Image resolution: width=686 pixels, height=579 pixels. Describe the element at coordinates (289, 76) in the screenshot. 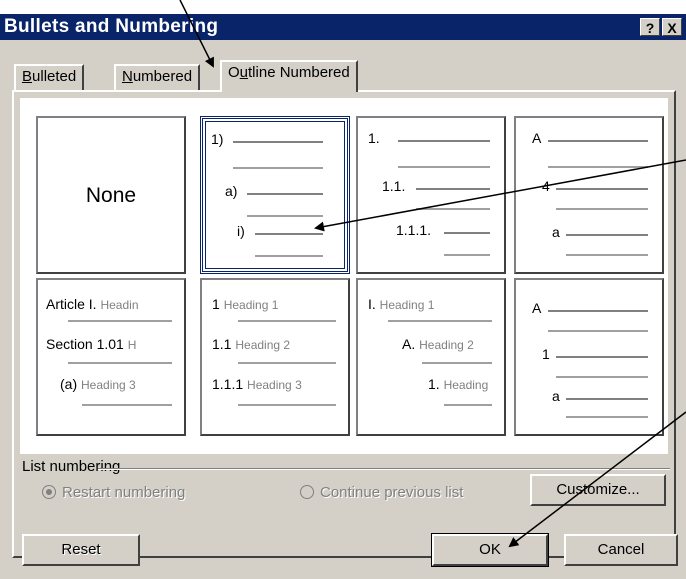

I see `tab-outline-numbered: Outline Numbered` at that location.